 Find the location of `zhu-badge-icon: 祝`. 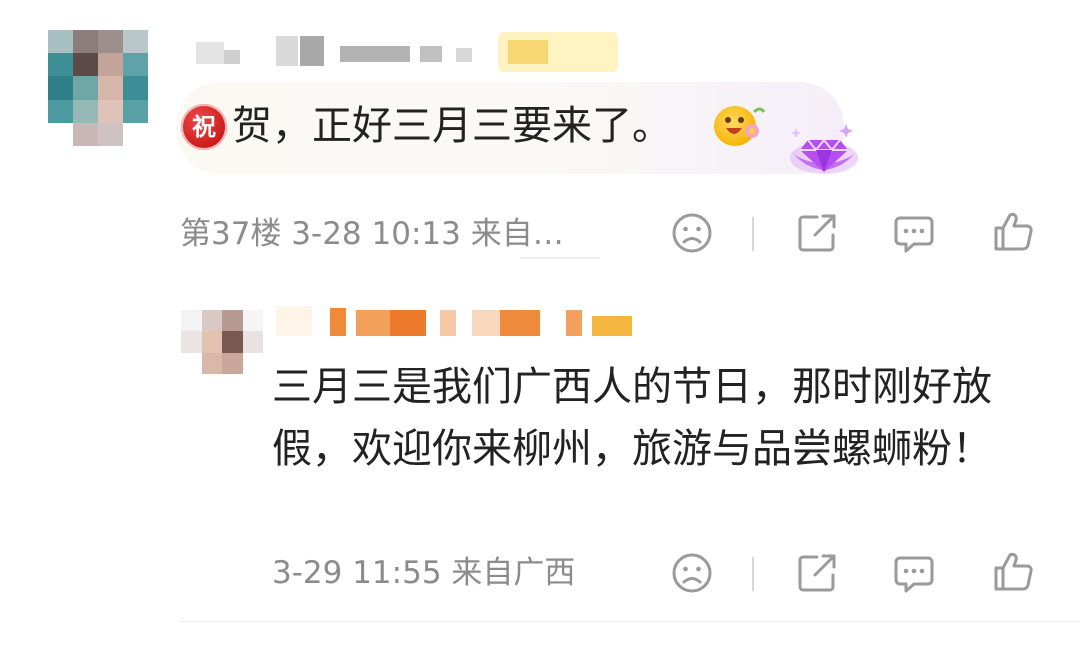

zhu-badge-icon: 祝 is located at coordinates (204, 127).